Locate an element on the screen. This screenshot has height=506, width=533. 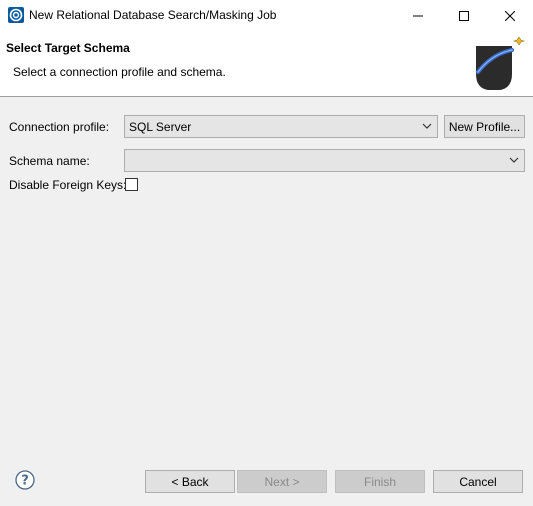
connection-profile-label: Connection profile: is located at coordinates (59, 127).